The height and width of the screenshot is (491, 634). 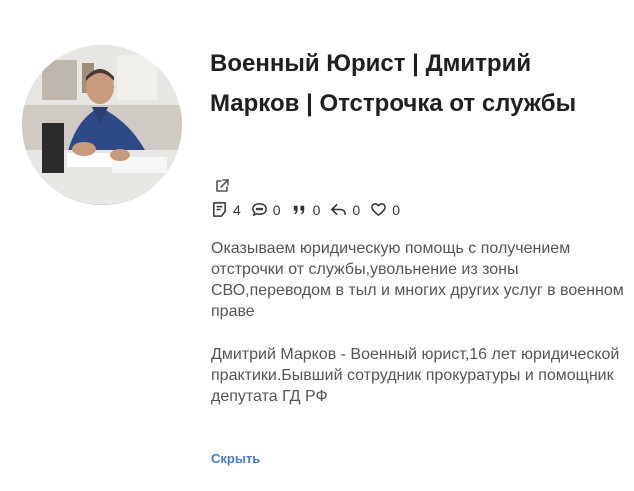 What do you see at coordinates (396, 209) in the screenshot?
I see `likes-count: 0` at bounding box center [396, 209].